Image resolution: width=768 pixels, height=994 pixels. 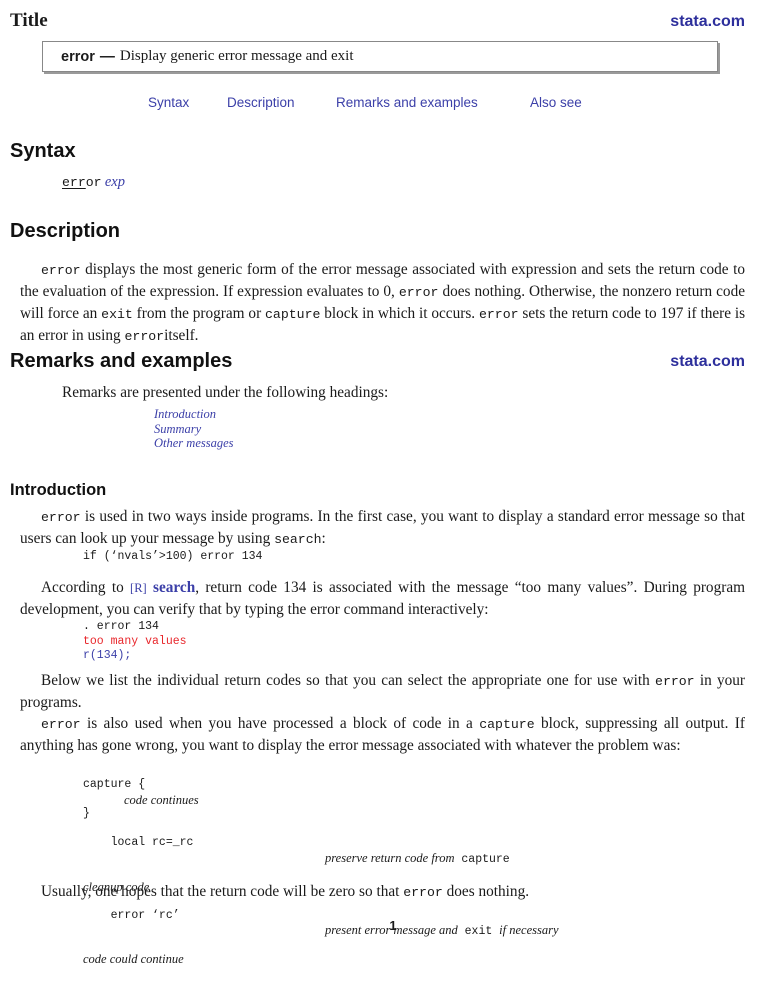 I want to click on example-2-error-message: too many values, so click(x=135, y=641).